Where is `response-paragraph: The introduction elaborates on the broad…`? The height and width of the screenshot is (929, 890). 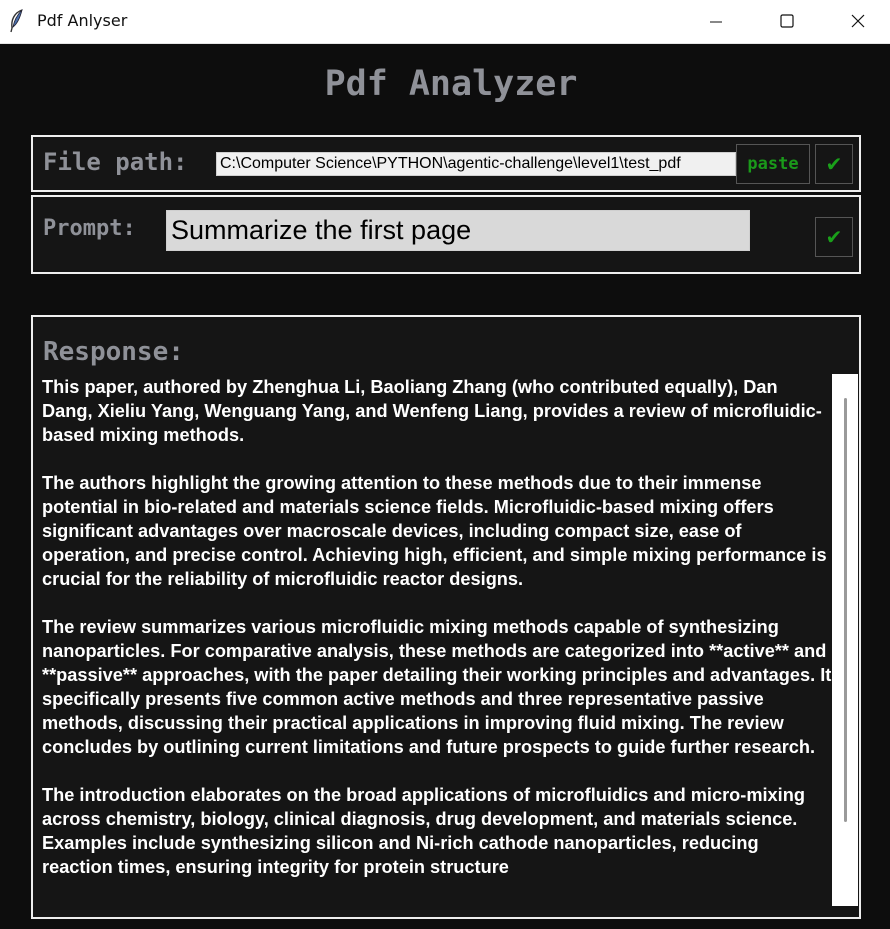
response-paragraph: The introduction elaborates on the broad… is located at coordinates (423, 831).